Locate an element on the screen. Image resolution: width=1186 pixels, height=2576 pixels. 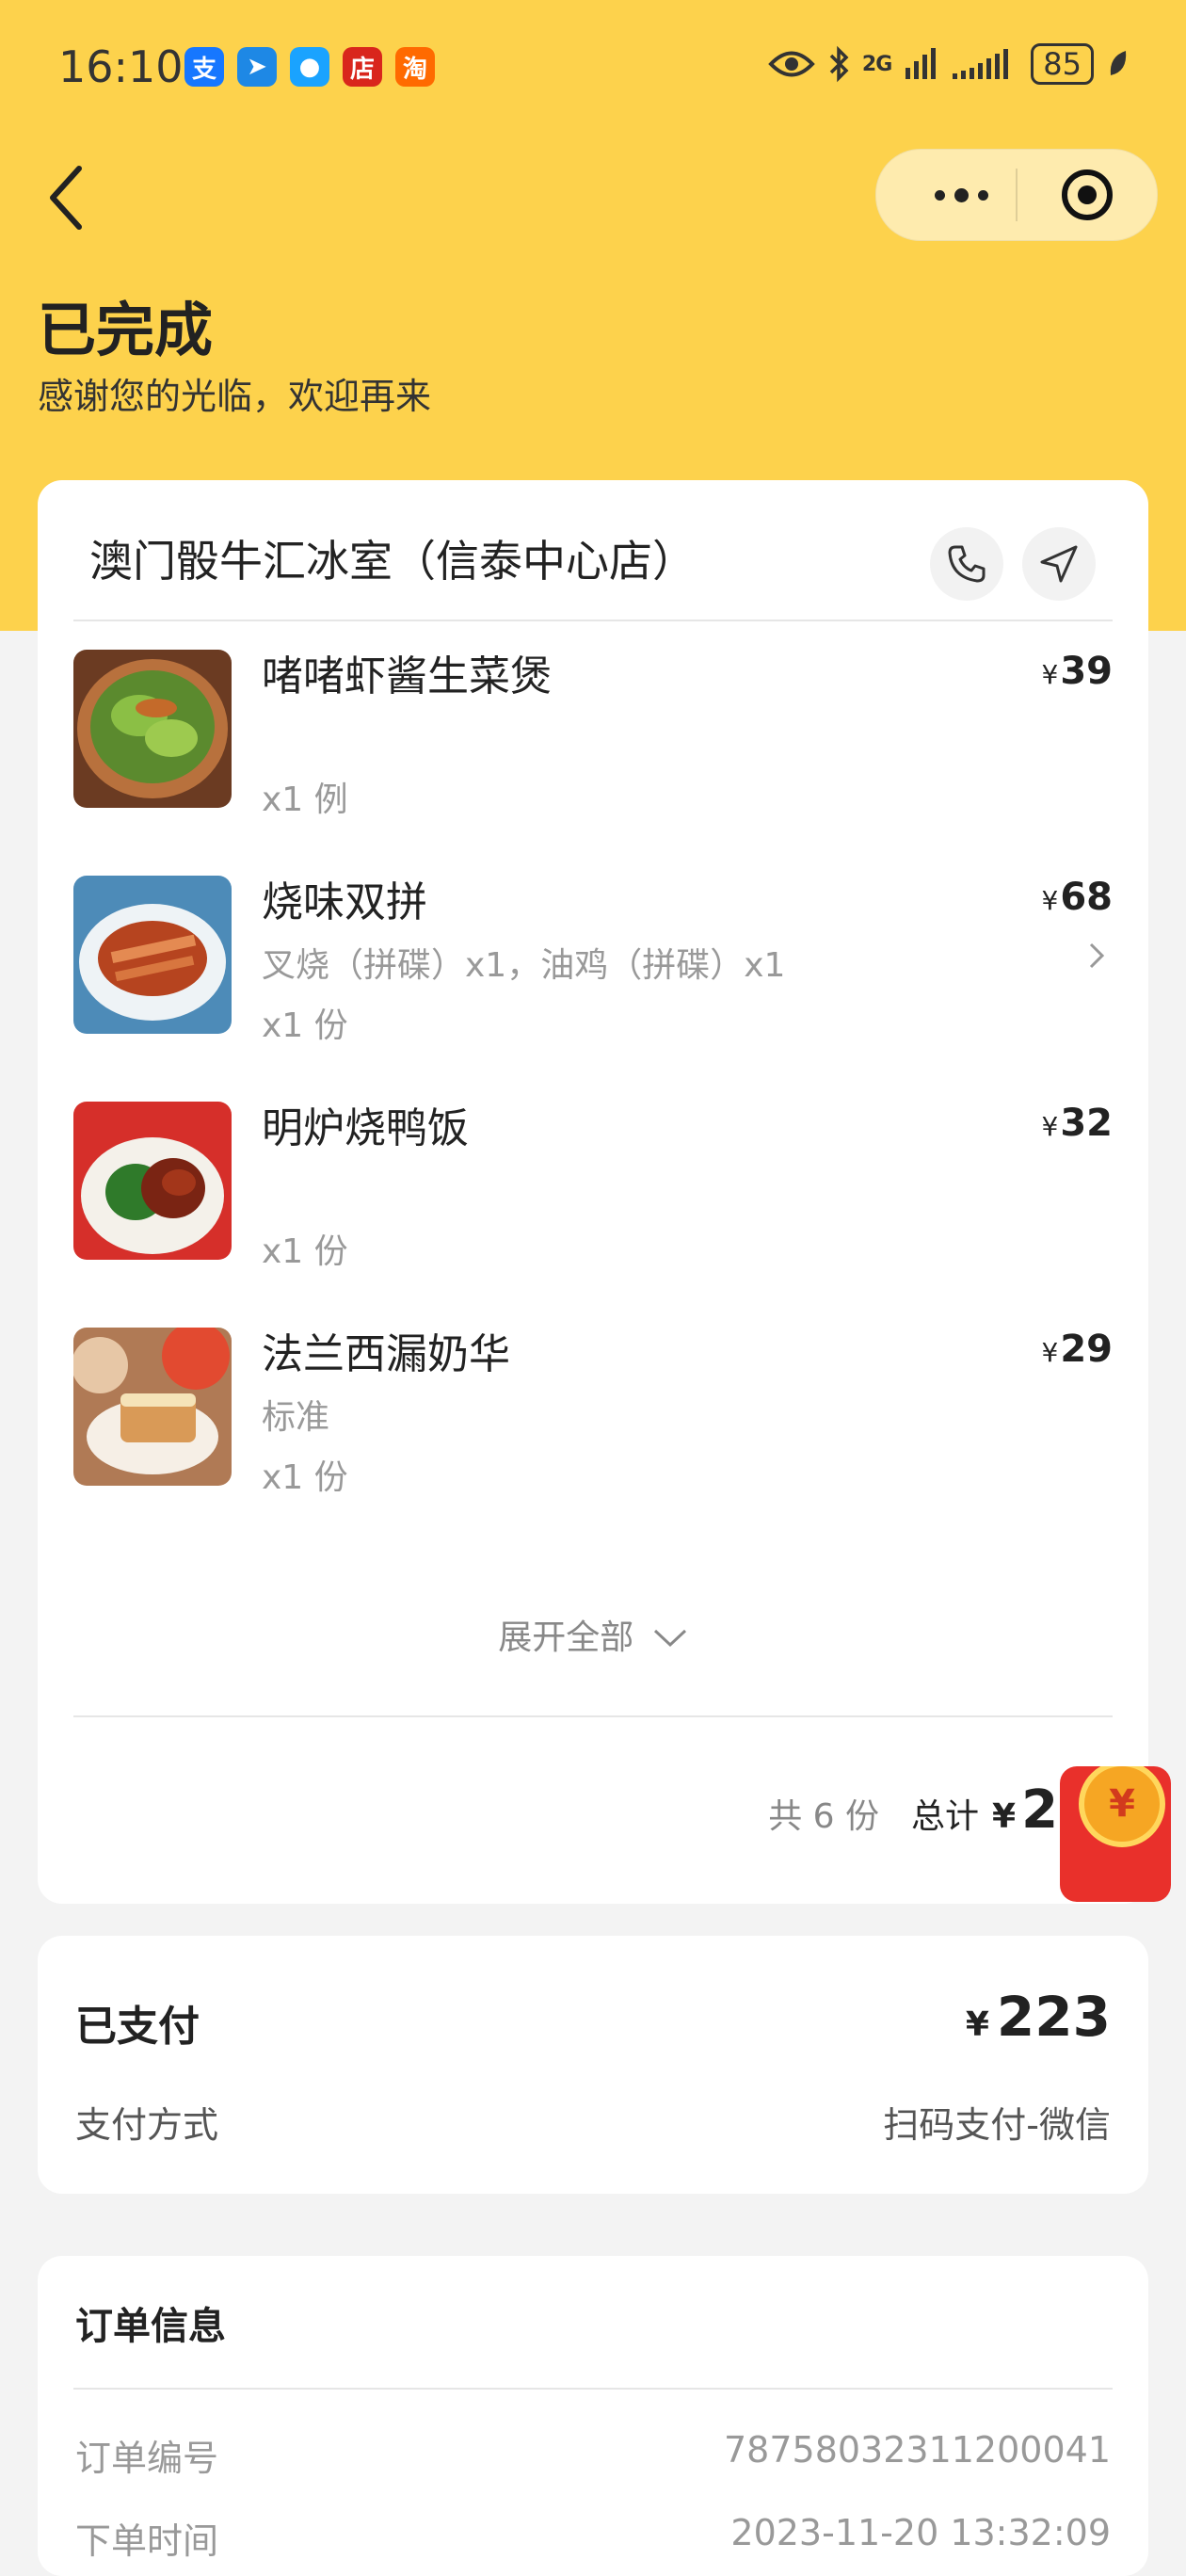
bluetooth-icon is located at coordinates (839, 64).